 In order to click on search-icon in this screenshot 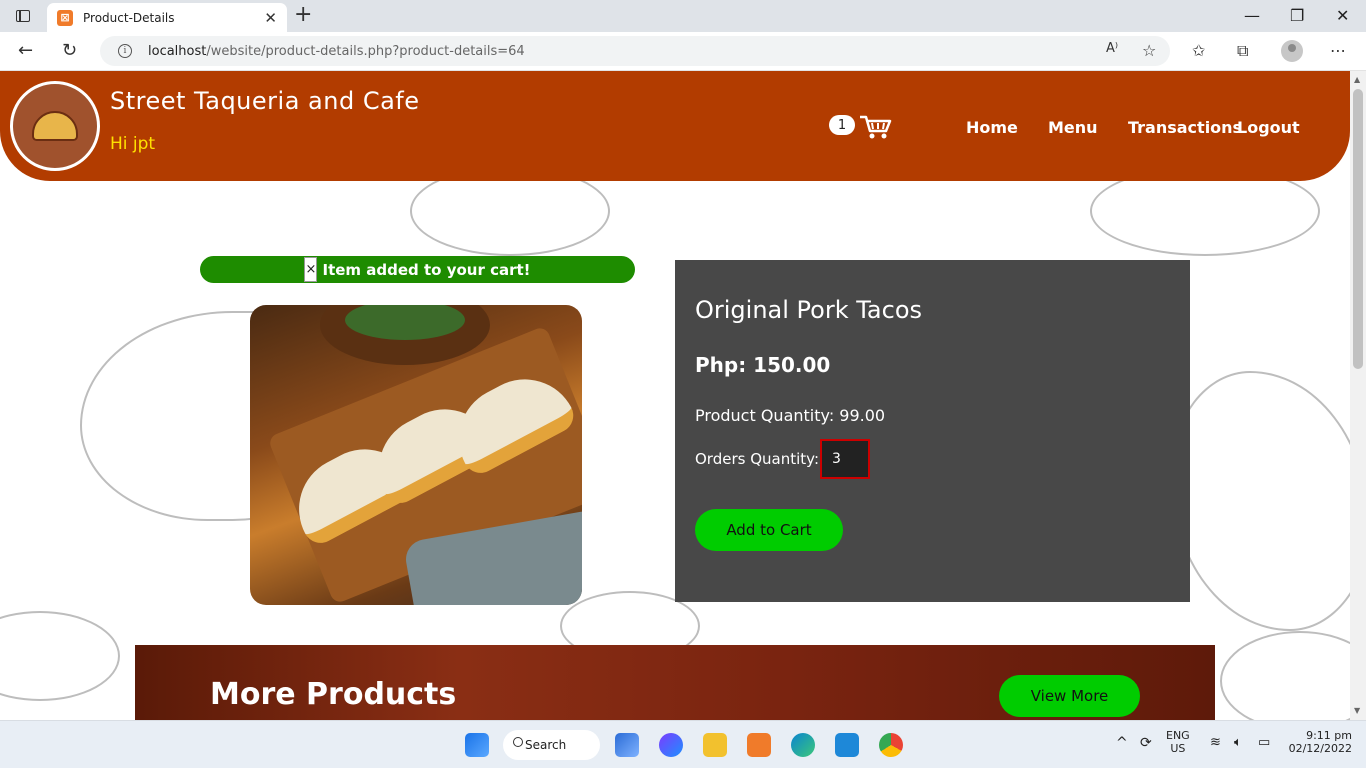, I will do `click(518, 742)`.